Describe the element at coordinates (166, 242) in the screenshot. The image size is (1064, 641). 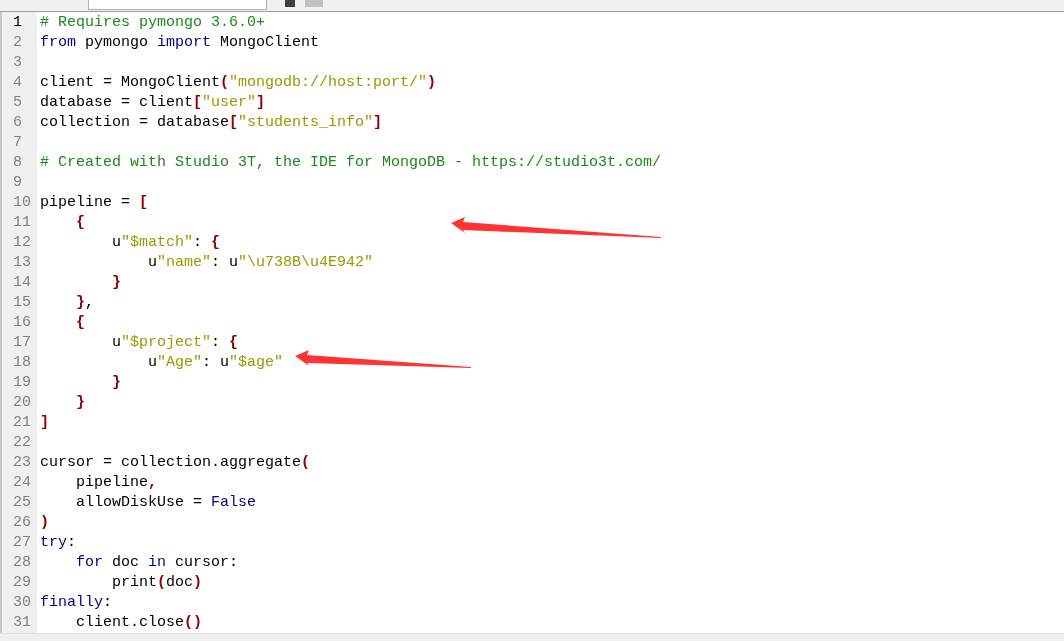
I see `code-line: u"$match": {` at that location.